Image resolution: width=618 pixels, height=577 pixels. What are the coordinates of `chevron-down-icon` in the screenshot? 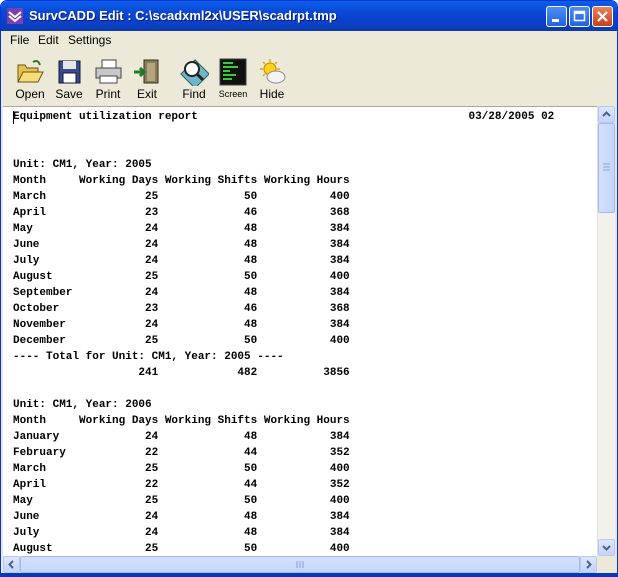 It's located at (606, 548).